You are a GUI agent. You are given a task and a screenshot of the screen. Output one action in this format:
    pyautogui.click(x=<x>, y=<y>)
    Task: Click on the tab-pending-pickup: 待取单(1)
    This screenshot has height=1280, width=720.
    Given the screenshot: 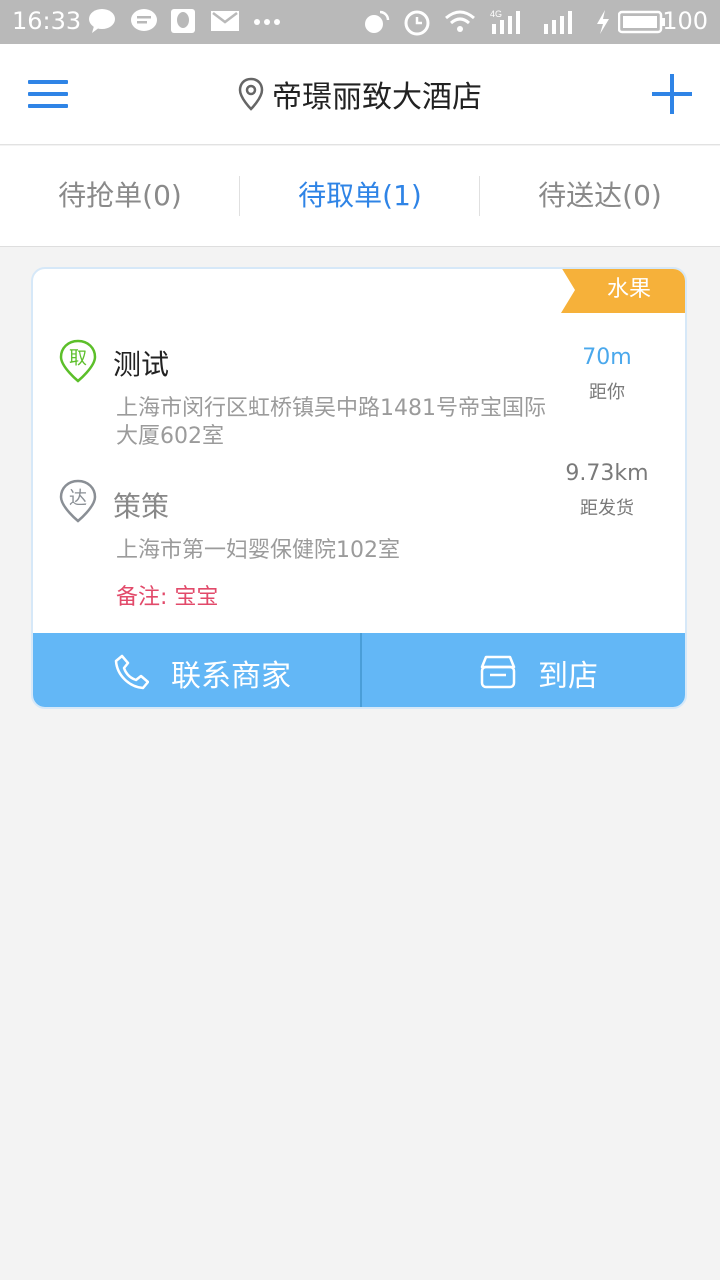 What is the action you would take?
    pyautogui.click(x=360, y=196)
    